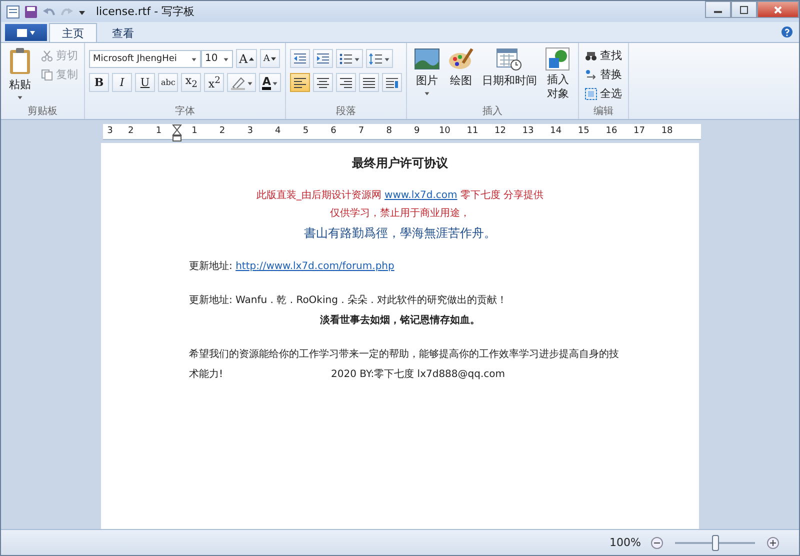  Describe the element at coordinates (421, 195) in the screenshot. I see `link: www.lx7d.com` at that location.